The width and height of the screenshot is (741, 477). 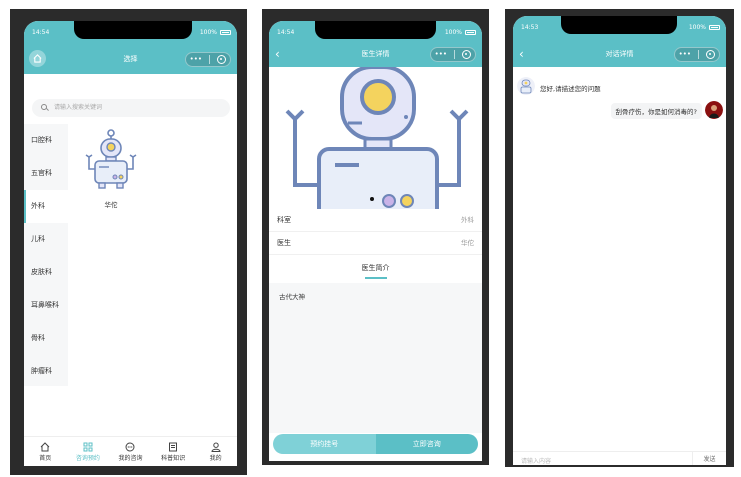 I want to click on tab-bar: 首页 咨询预约 我的咨询 科普知识 我的, so click(x=130, y=451).